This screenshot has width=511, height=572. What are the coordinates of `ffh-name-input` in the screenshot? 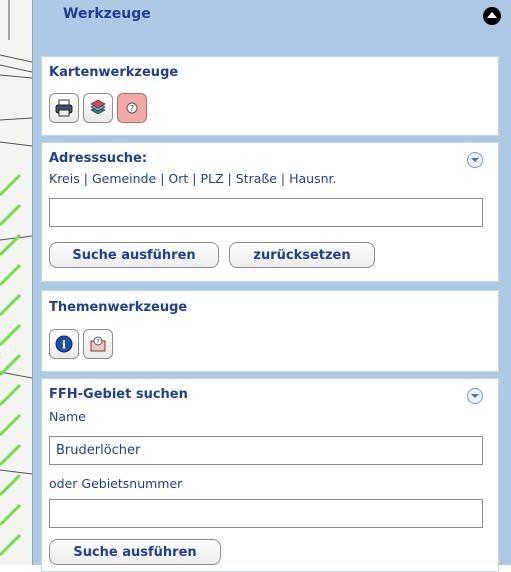 It's located at (266, 450).